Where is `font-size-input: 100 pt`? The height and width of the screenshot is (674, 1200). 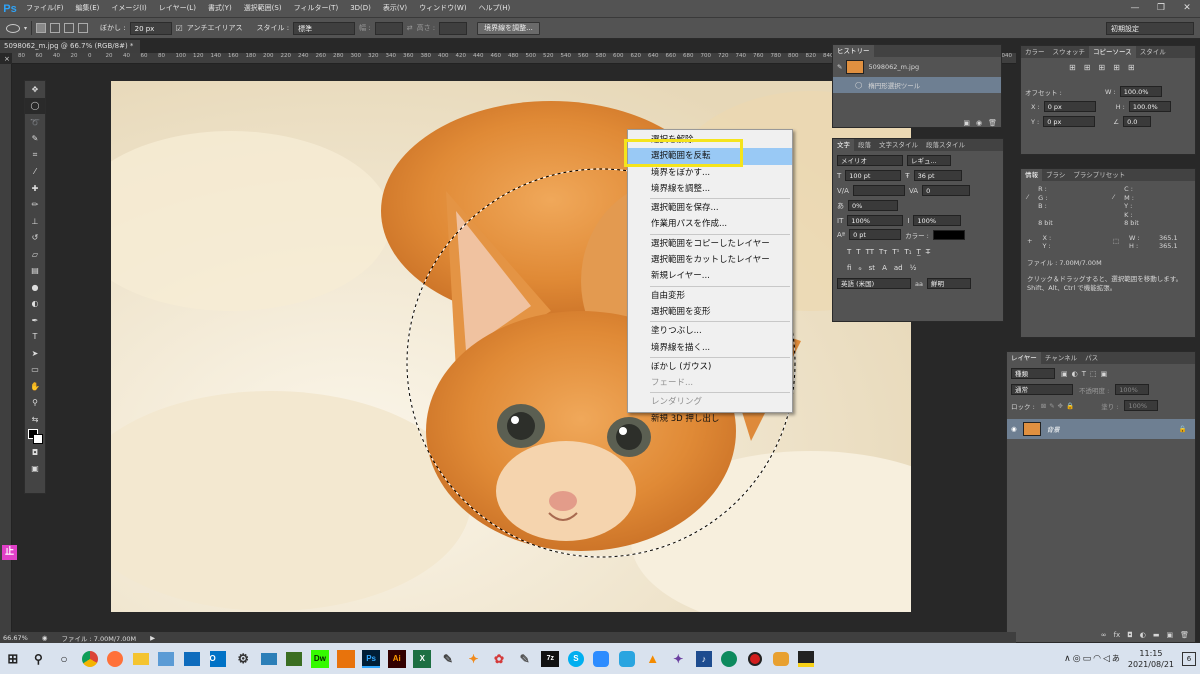
font-size-input: 100 pt is located at coordinates (873, 175).